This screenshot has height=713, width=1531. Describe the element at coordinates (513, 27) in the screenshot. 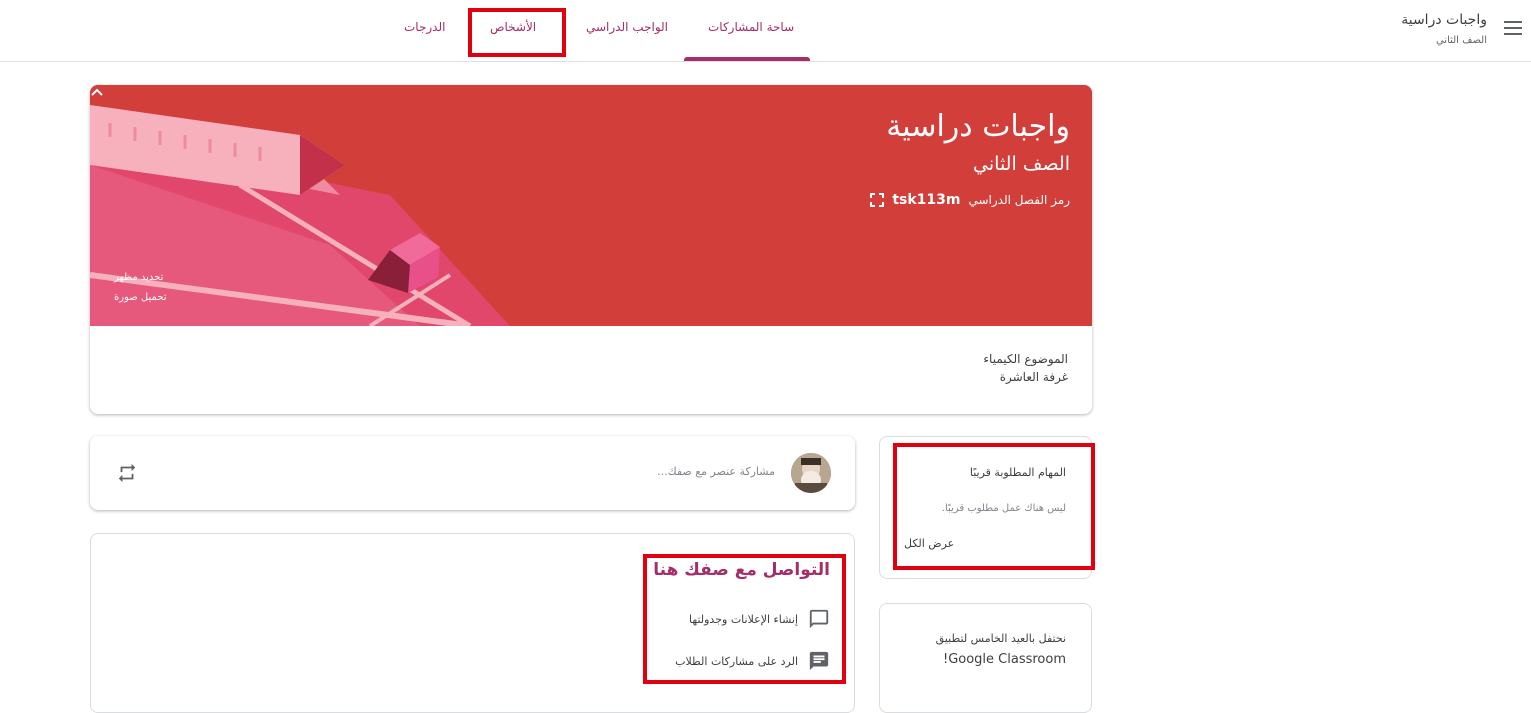

I see `tab-people: الأشخاص` at that location.